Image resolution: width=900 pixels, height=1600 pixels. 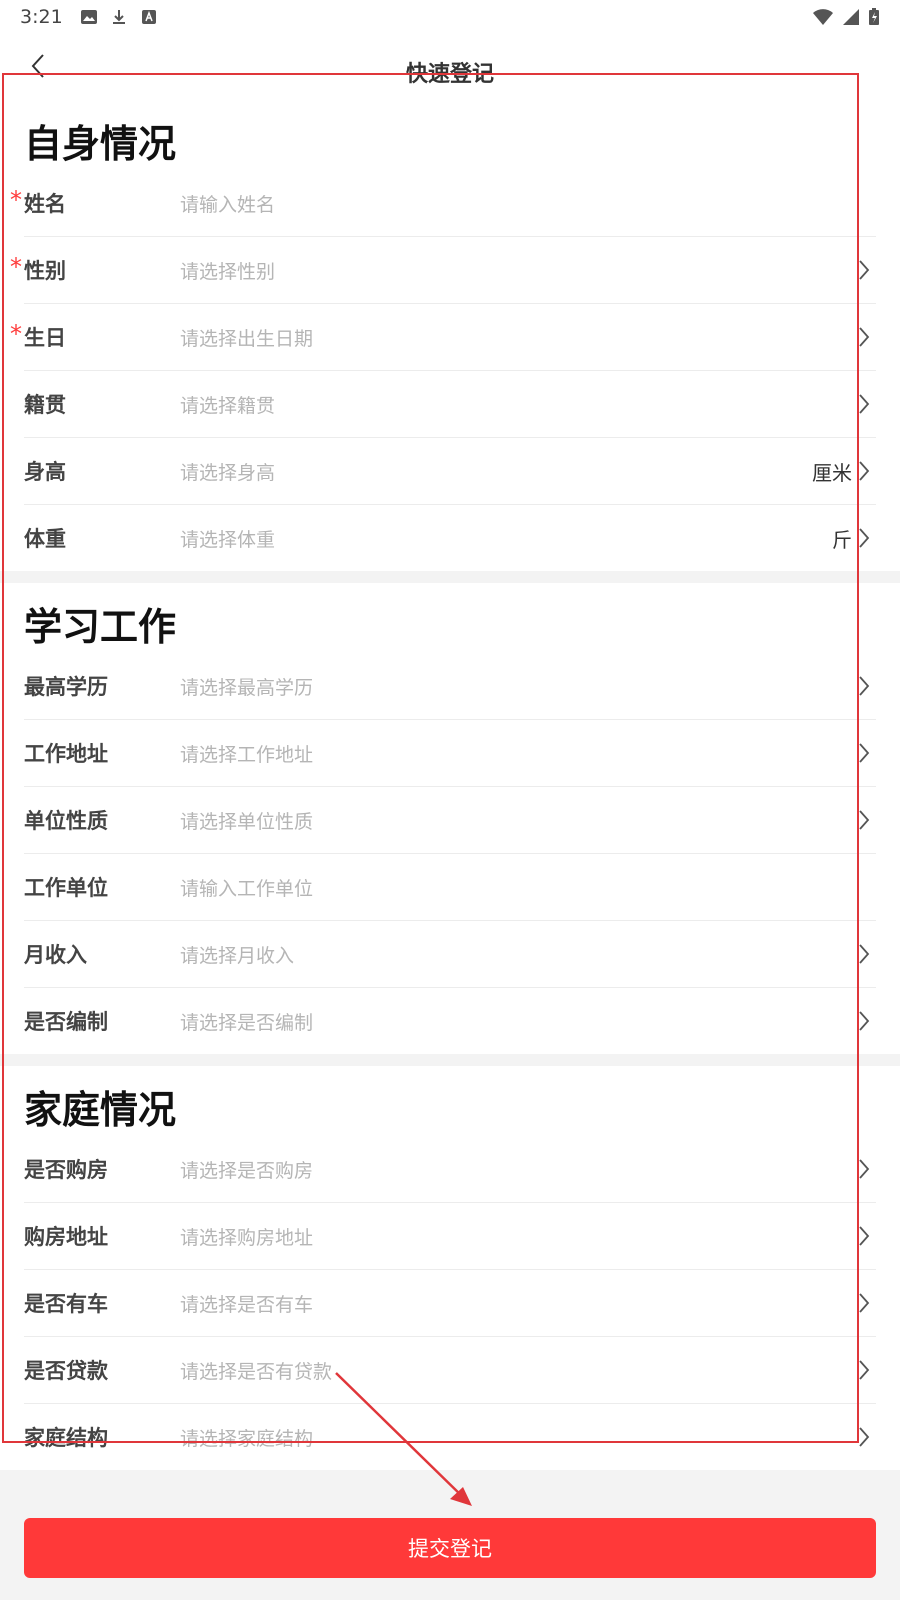 I want to click on form-row: 最高学历 请选择最高学历, so click(x=450, y=686).